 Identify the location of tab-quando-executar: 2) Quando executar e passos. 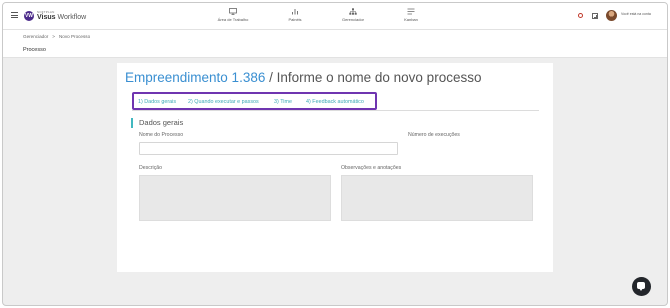
(223, 102).